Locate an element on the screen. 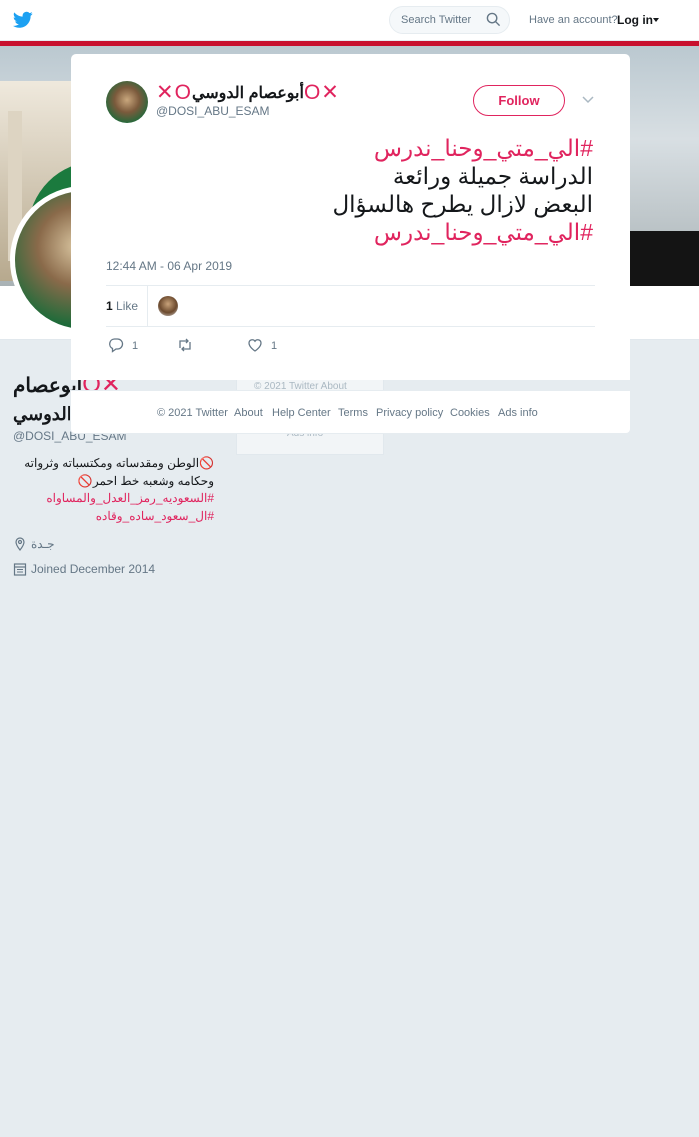 This screenshot has width=699, height=1137. chevron-down-icon is located at coordinates (588, 100).